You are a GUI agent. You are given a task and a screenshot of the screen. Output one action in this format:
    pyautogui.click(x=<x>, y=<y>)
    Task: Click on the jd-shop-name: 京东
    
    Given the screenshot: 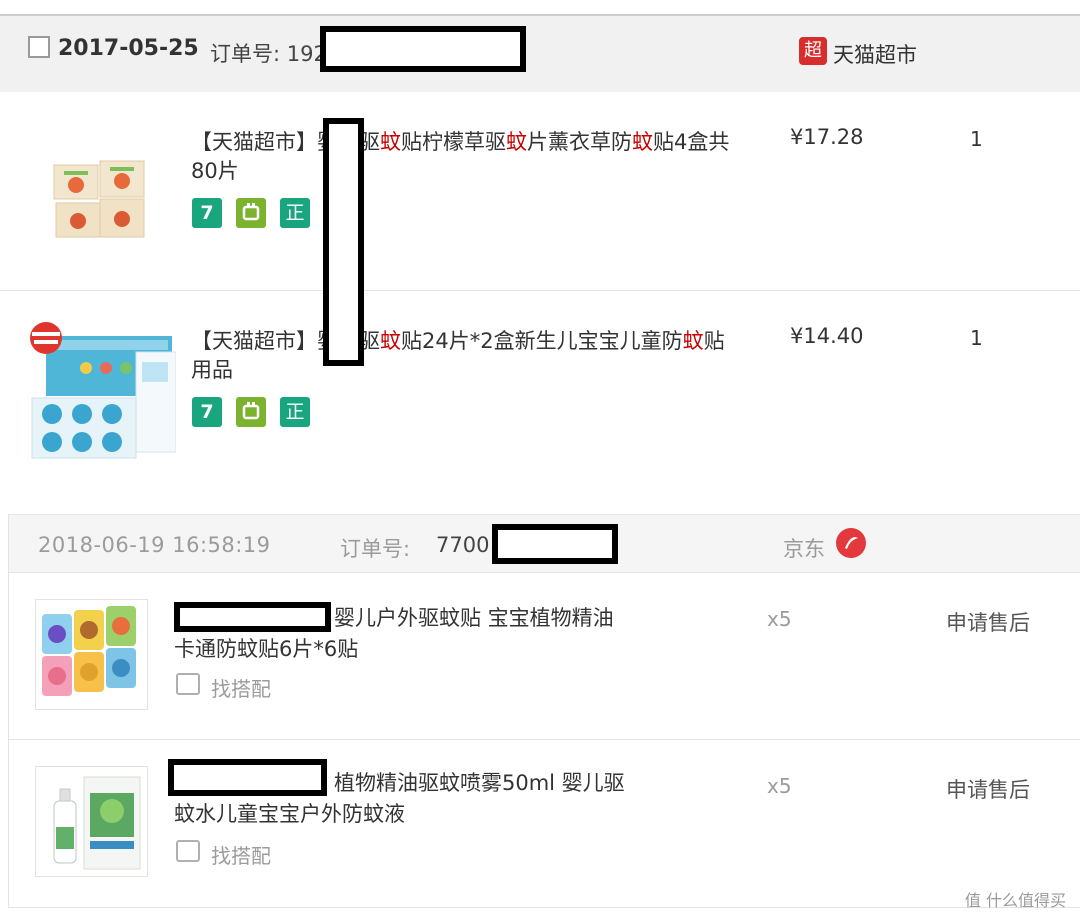 What is the action you would take?
    pyautogui.click(x=804, y=548)
    